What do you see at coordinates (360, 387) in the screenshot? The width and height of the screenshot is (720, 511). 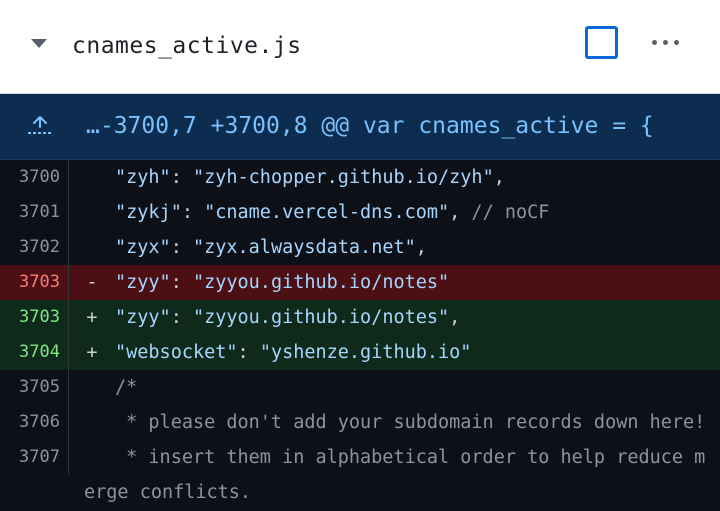 I see `diff-line-context: 3705 /*` at bounding box center [360, 387].